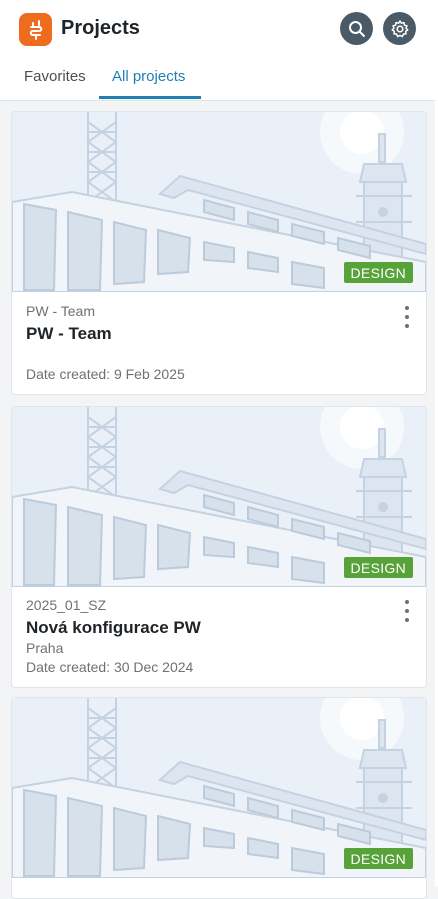  Describe the element at coordinates (66, 605) in the screenshot. I see `project-code: 2025_01_SZ` at that location.